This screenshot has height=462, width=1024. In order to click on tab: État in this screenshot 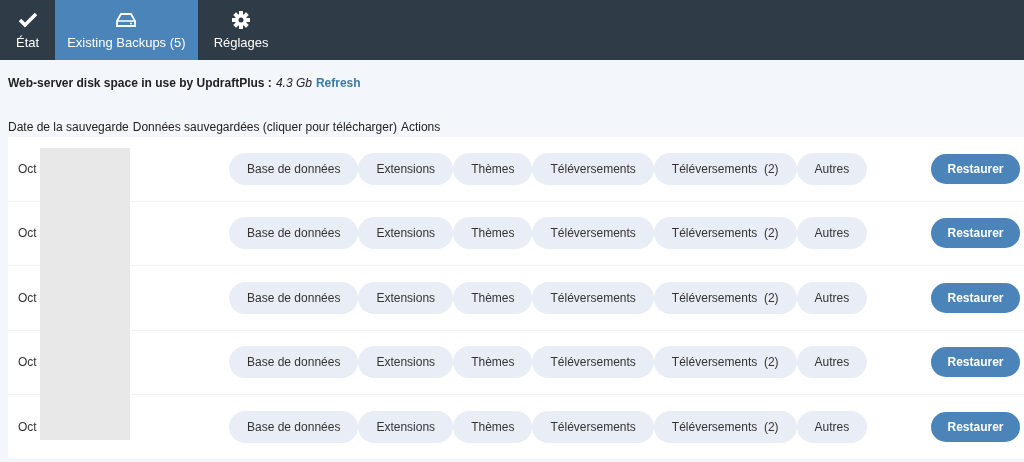, I will do `click(28, 30)`.